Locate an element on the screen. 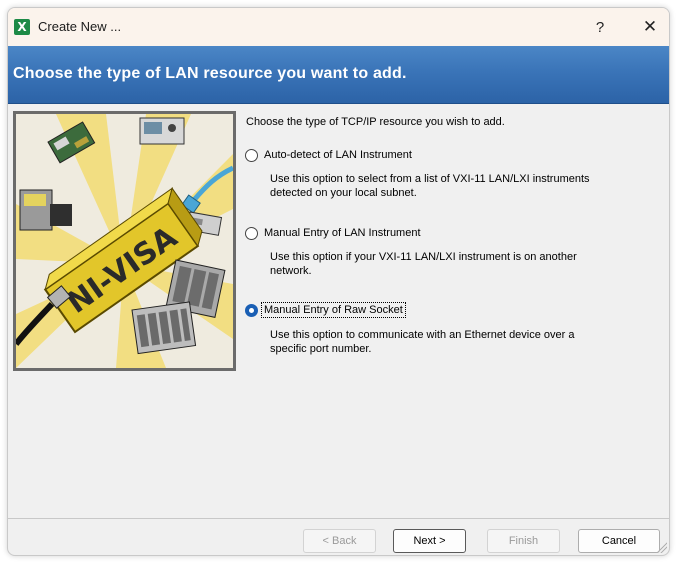  option-raw-socket: Manual Entry of Raw Socket is located at coordinates (325, 310).